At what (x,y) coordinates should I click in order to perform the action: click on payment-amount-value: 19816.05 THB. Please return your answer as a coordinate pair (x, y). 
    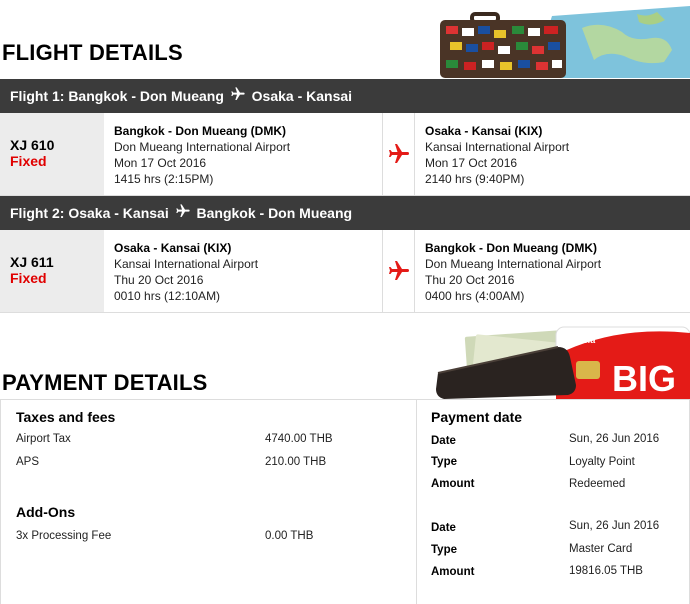
    Looking at the image, I should click on (606, 571).